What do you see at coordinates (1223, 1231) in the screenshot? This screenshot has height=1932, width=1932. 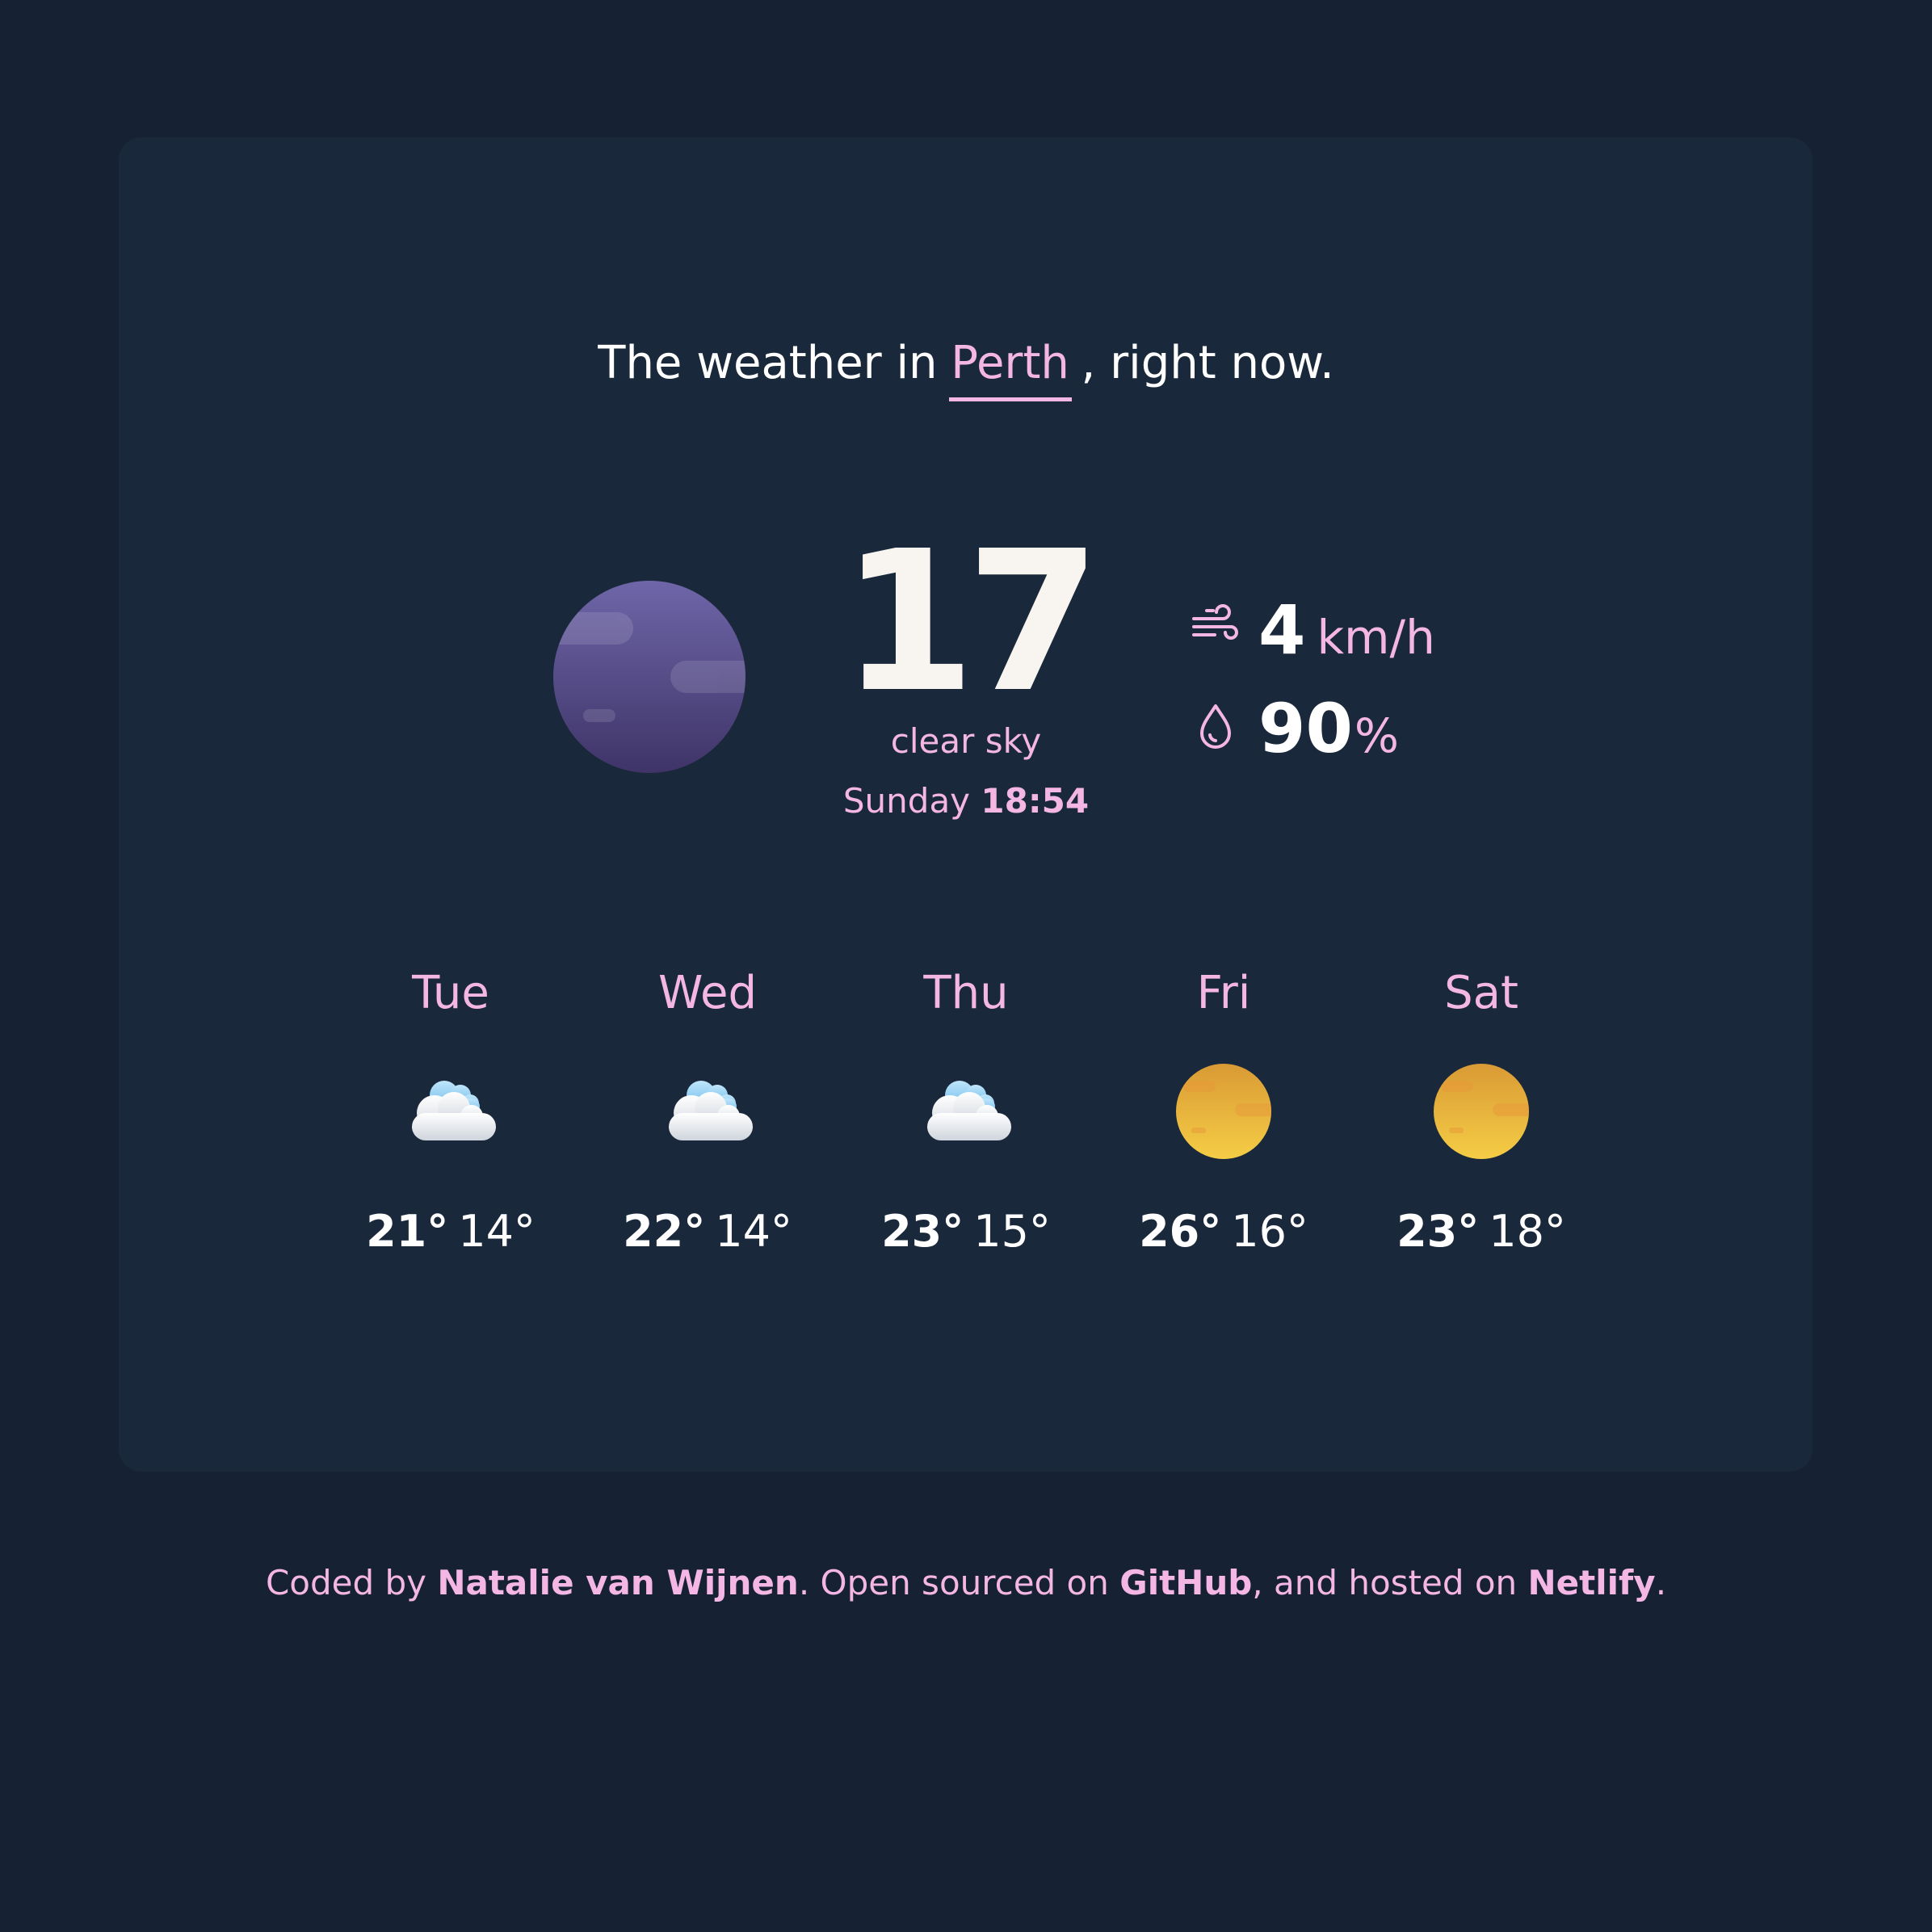 I see `forecast-temps: 26° 16°` at bounding box center [1223, 1231].